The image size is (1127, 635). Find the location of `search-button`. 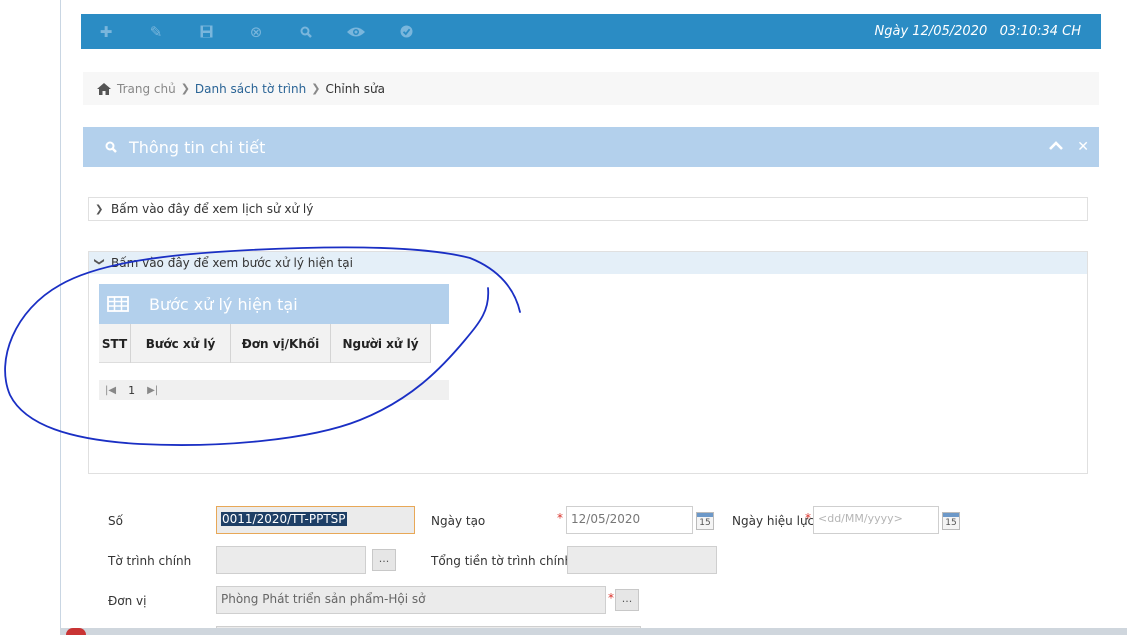

search-button is located at coordinates (306, 31).